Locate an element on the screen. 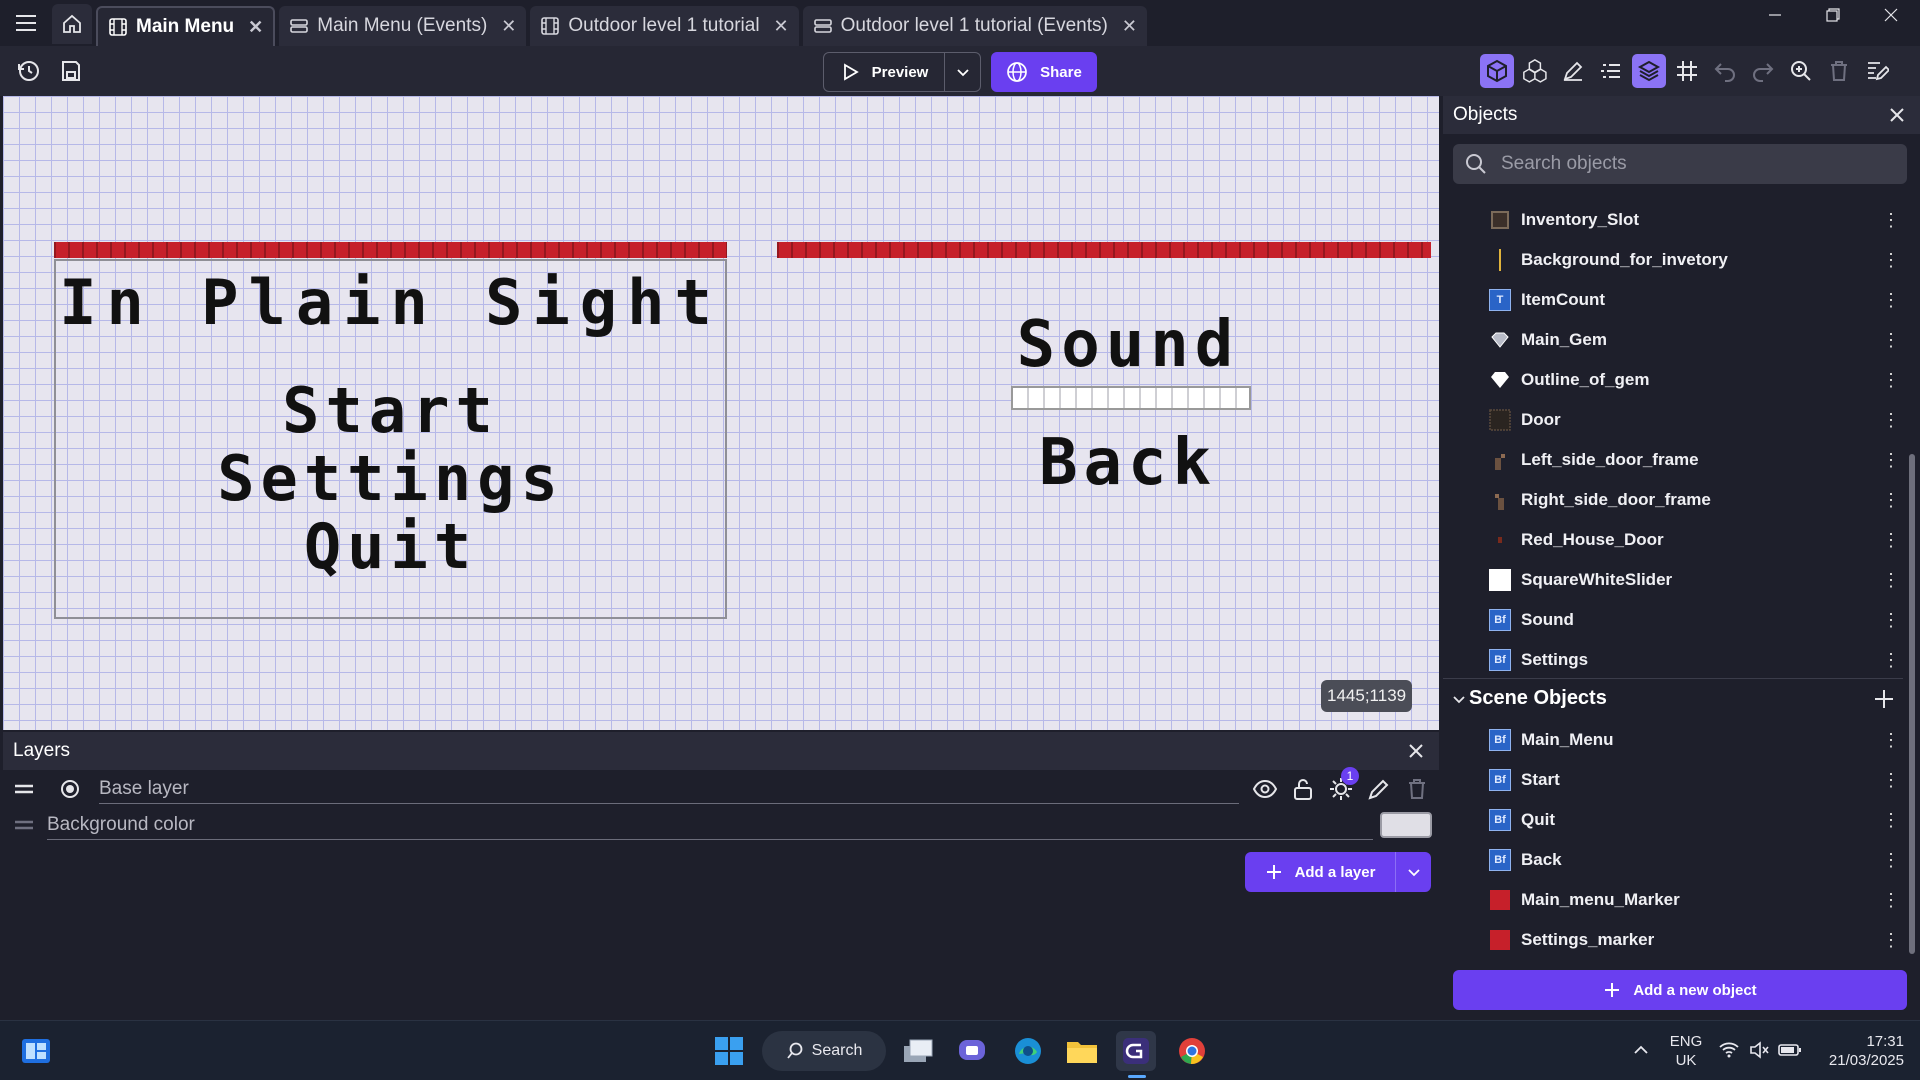 The width and height of the screenshot is (1920, 1080). object-item: Main_Gem ⋮ is located at coordinates (1673, 340).